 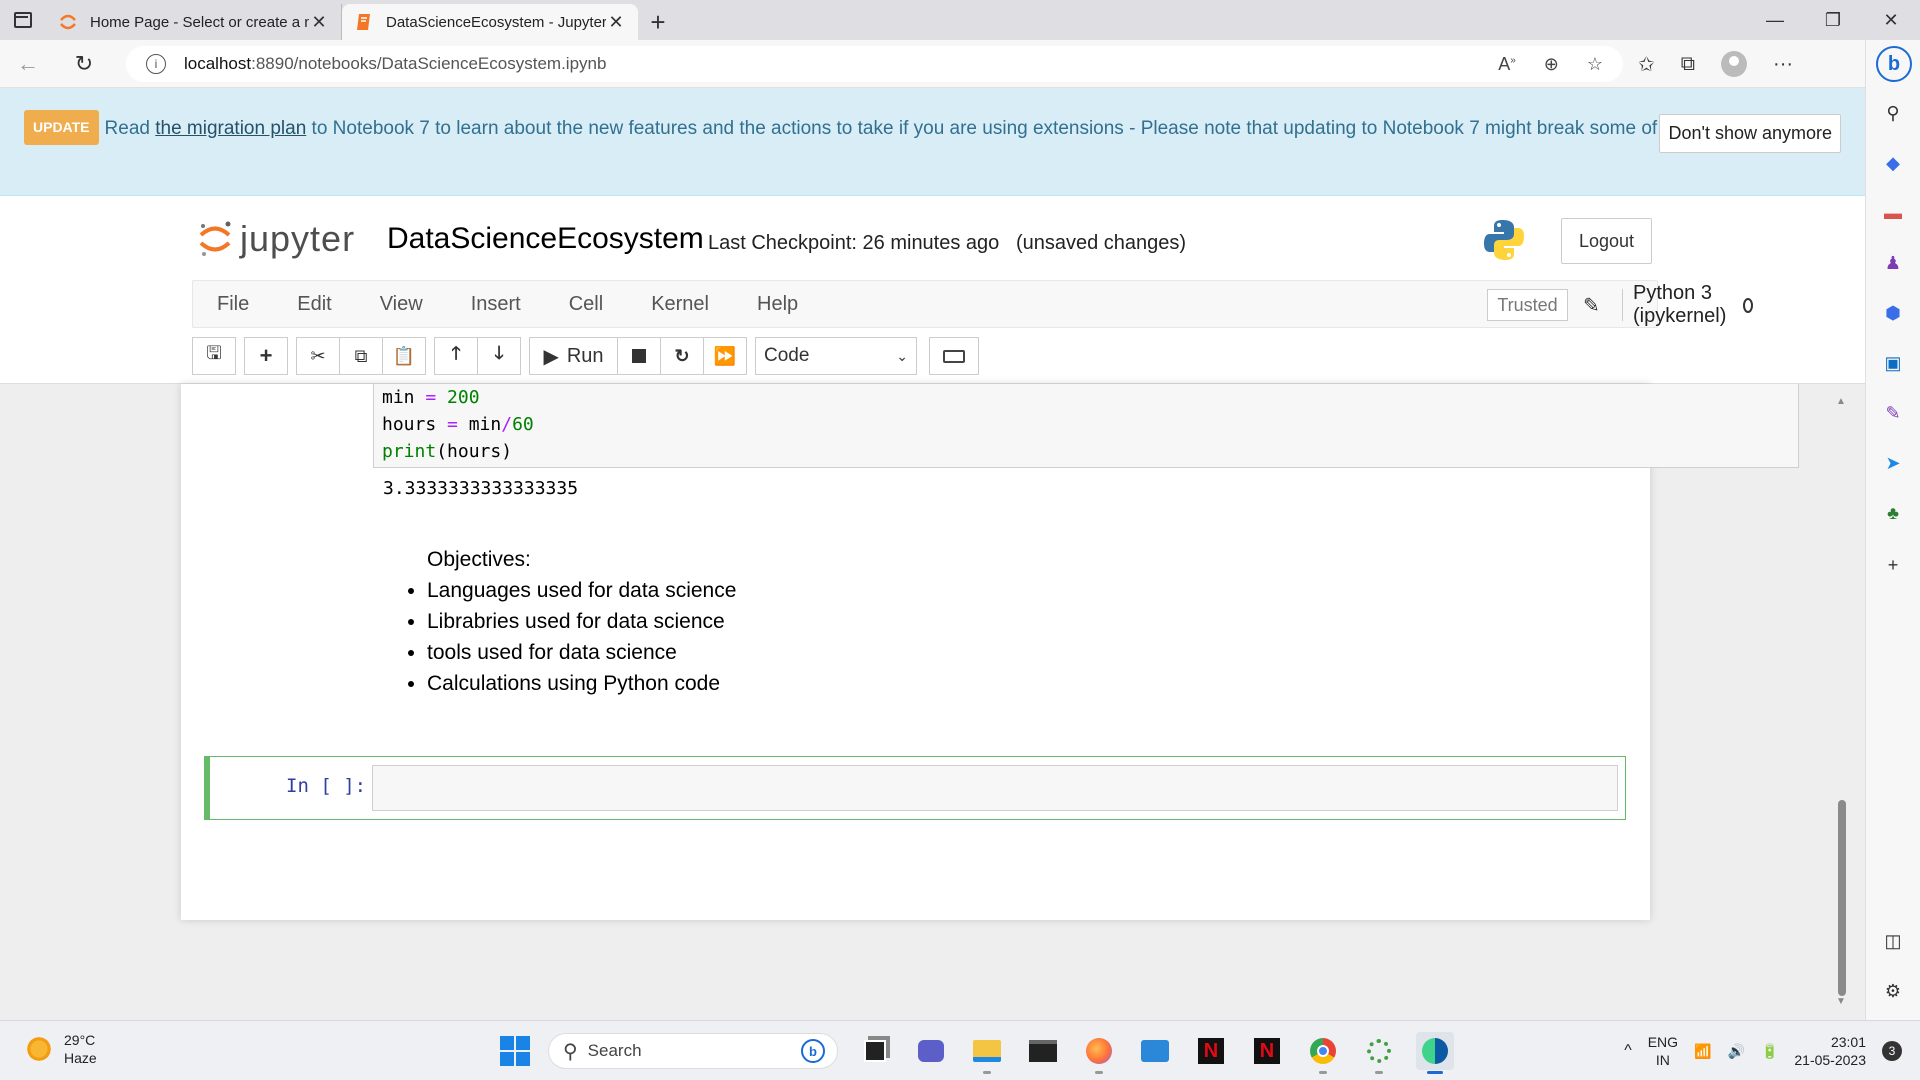 I want to click on wifi-icon: 📶, so click(x=1702, y=1051).